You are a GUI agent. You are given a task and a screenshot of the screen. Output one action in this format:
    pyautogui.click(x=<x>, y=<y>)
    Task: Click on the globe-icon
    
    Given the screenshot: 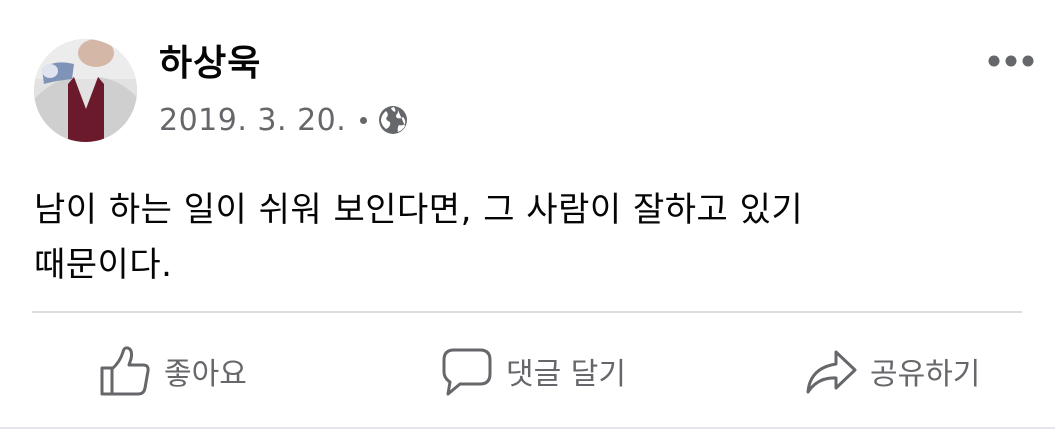 What is the action you would take?
    pyautogui.click(x=393, y=120)
    